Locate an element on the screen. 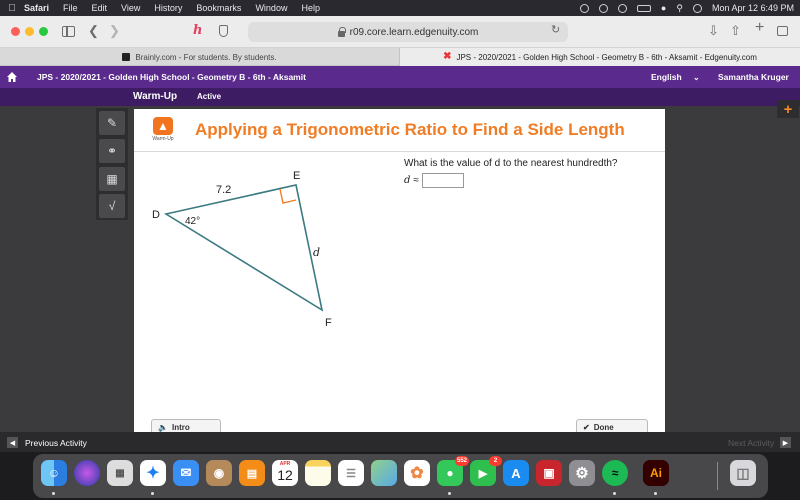 The width and height of the screenshot is (800, 500). lock-icon is located at coordinates (341, 31).